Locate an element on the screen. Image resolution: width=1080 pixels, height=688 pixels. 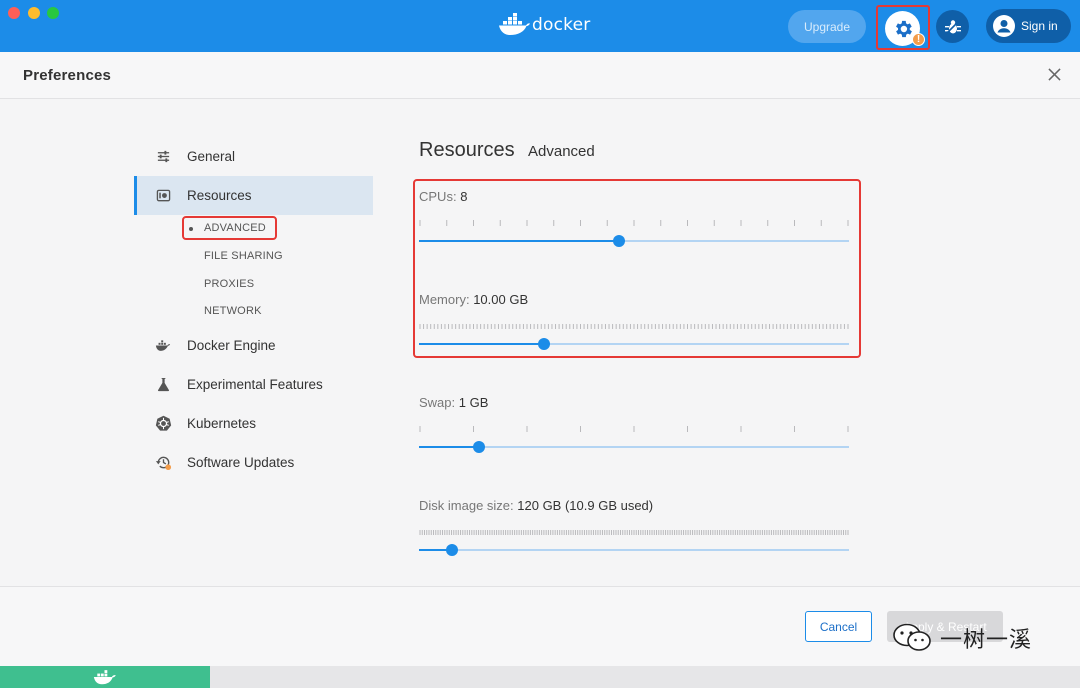
disk-image-size-label: Disk image size: 120 GB (10.9 GB used) is located at coordinates (536, 505).